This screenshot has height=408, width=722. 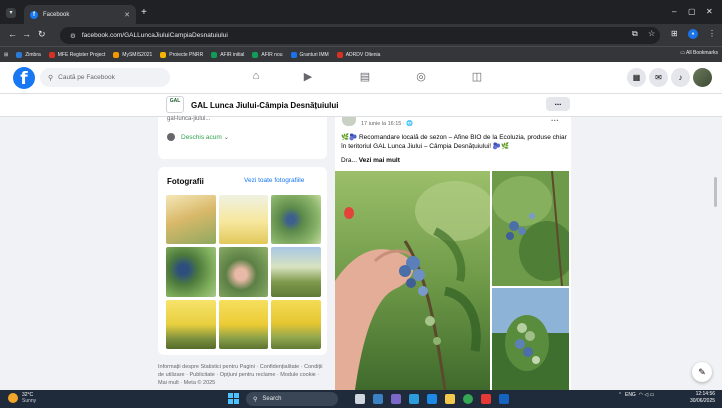 What do you see at coordinates (636, 77) in the screenshot?
I see `menu-grid-icon: ▦` at bounding box center [636, 77].